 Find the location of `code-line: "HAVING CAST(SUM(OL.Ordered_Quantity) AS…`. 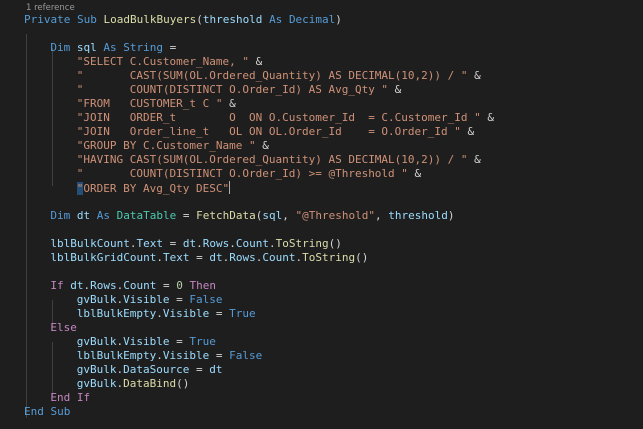

code-line: "HAVING CAST(SUM(OL.Ordered_Quantity) AS… is located at coordinates (279, 160).